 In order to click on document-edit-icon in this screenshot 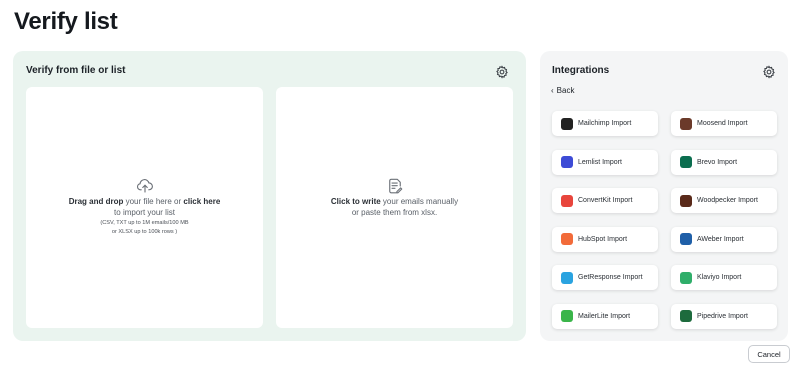, I will do `click(395, 186)`.